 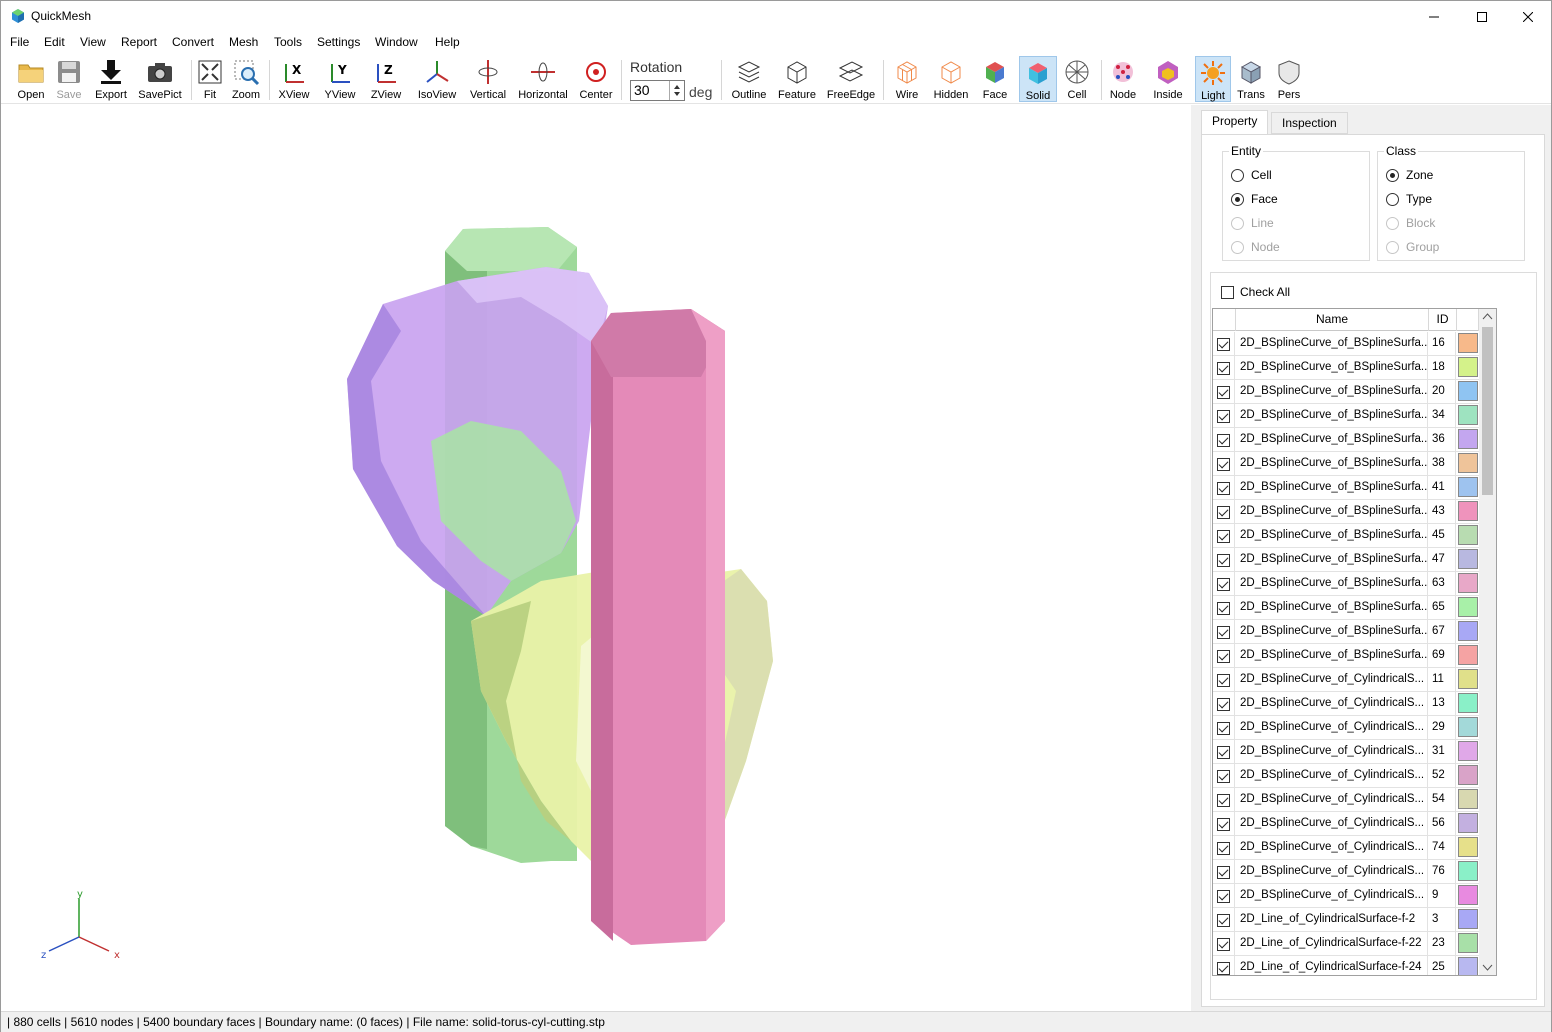 I want to click on menu-report: Report, so click(x=139, y=42).